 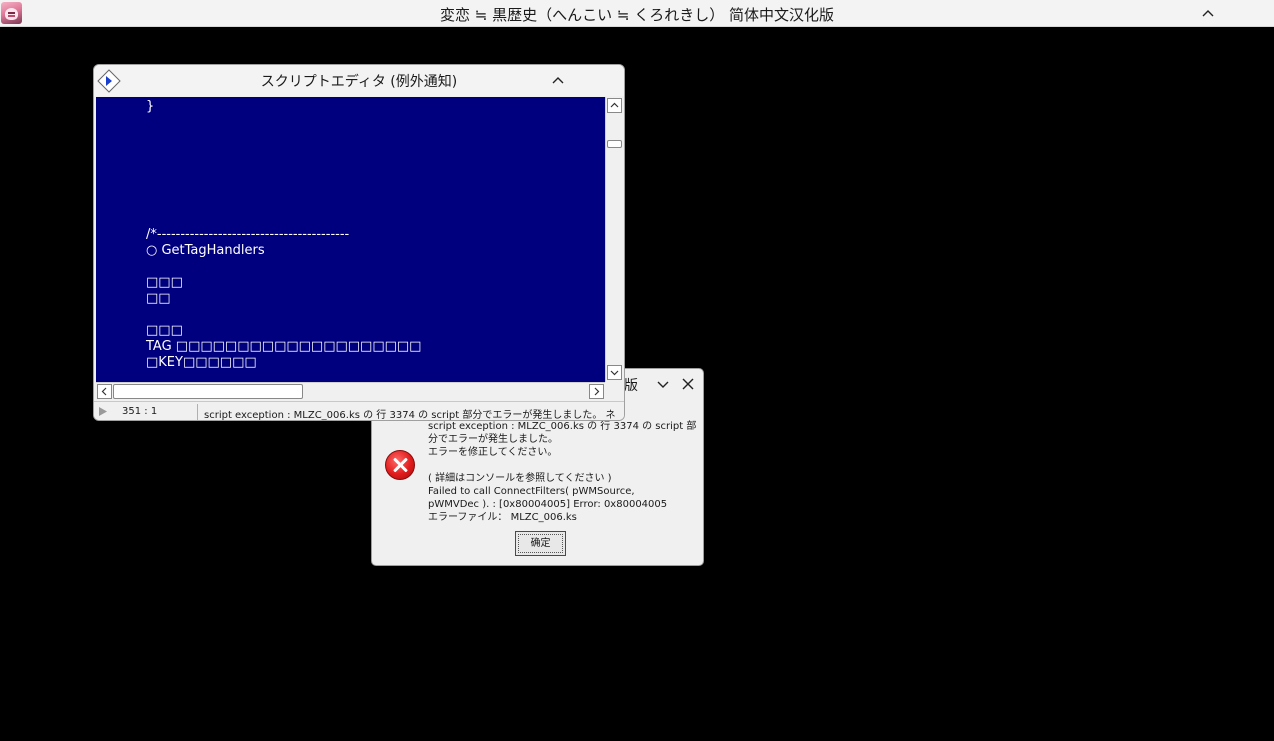 I want to click on dialog-message-line: エラーファイル： MLZC_006.ks, so click(x=502, y=517).